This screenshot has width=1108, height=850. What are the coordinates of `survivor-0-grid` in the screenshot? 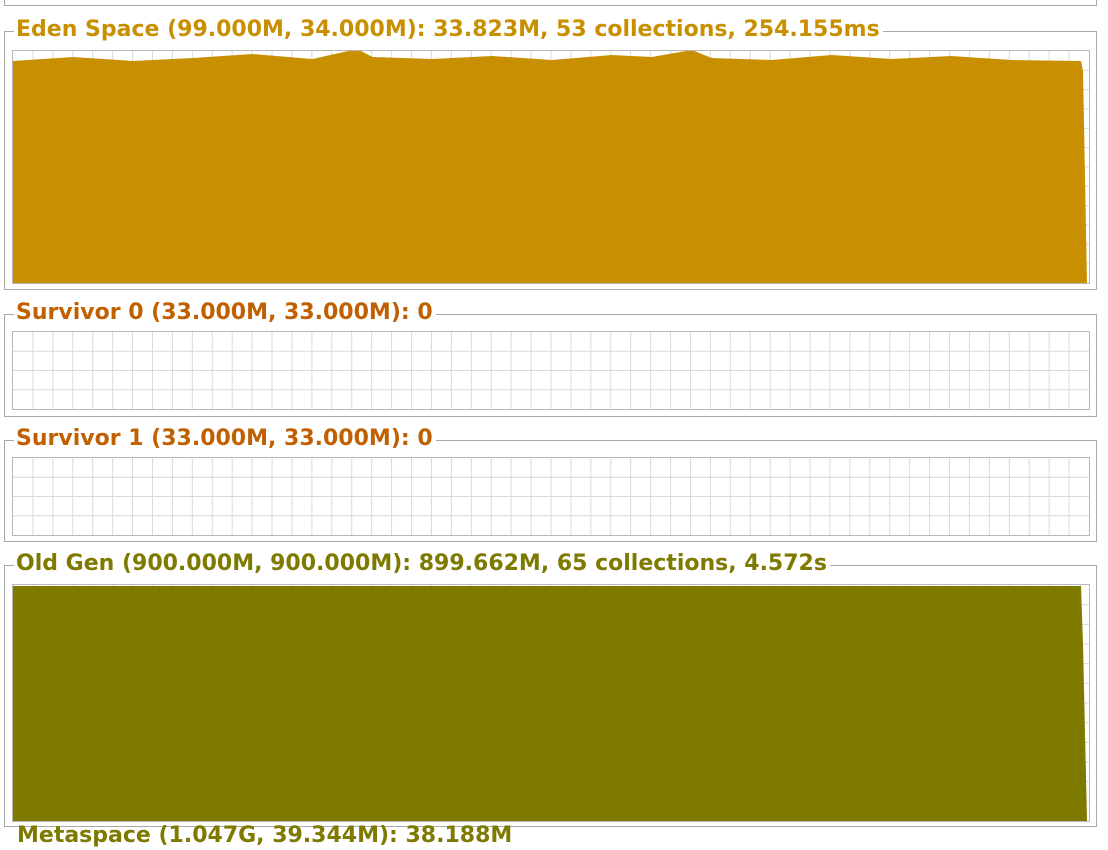 It's located at (551, 370).